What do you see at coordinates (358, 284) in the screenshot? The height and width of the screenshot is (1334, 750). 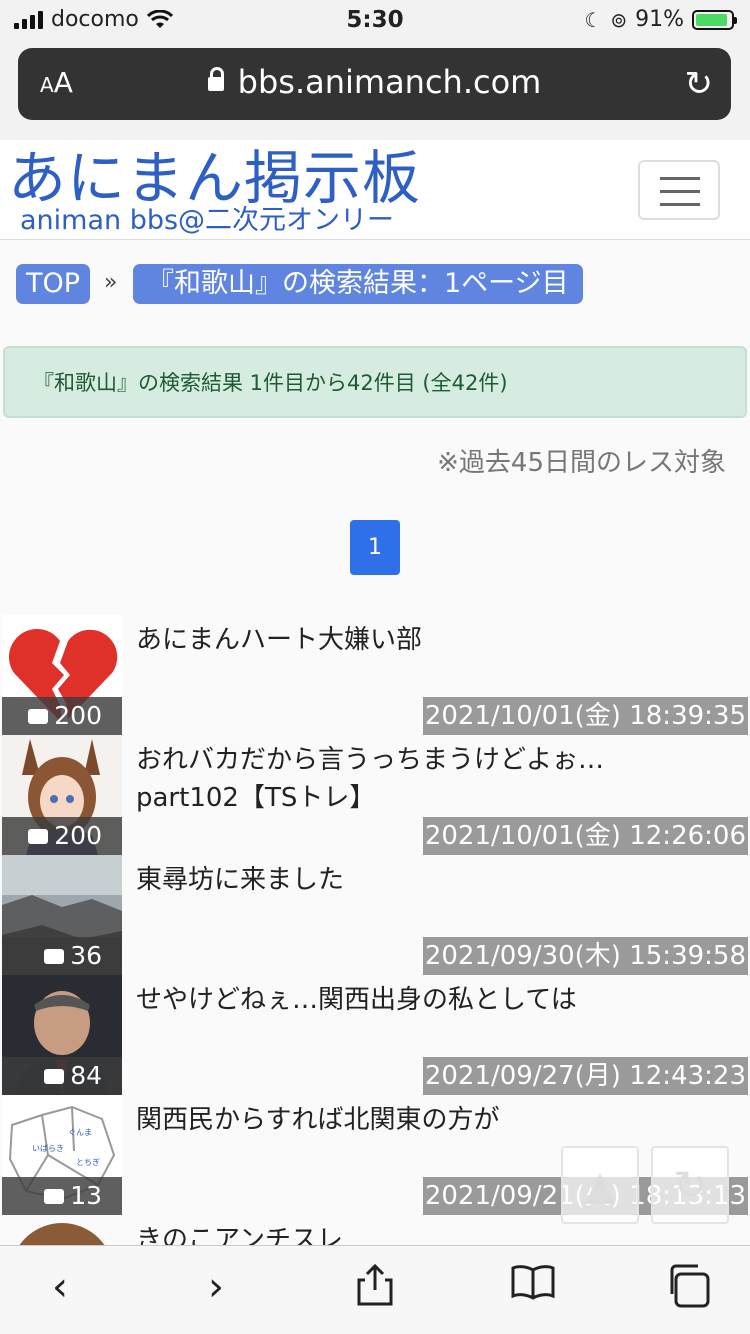 I see `breadcrumb-current: 『和歌山』の検索結果：1ページ目` at bounding box center [358, 284].